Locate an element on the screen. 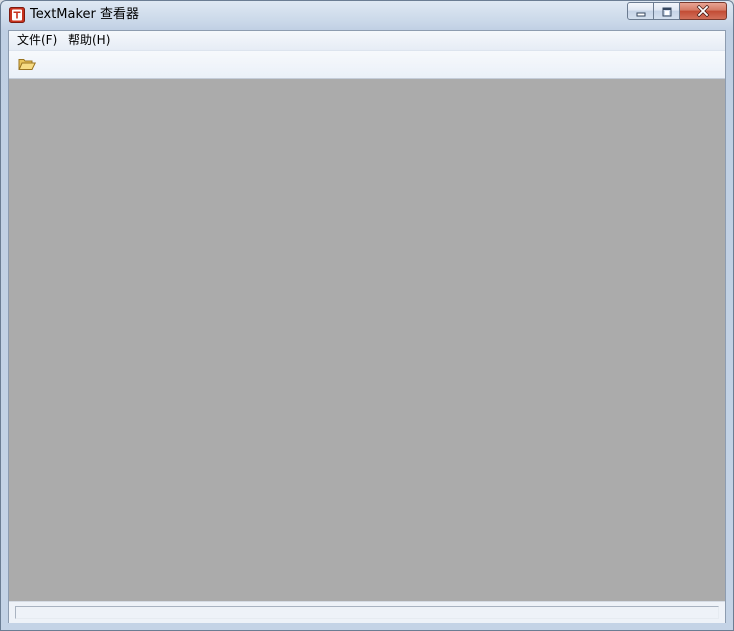  close-icon is located at coordinates (703, 11).